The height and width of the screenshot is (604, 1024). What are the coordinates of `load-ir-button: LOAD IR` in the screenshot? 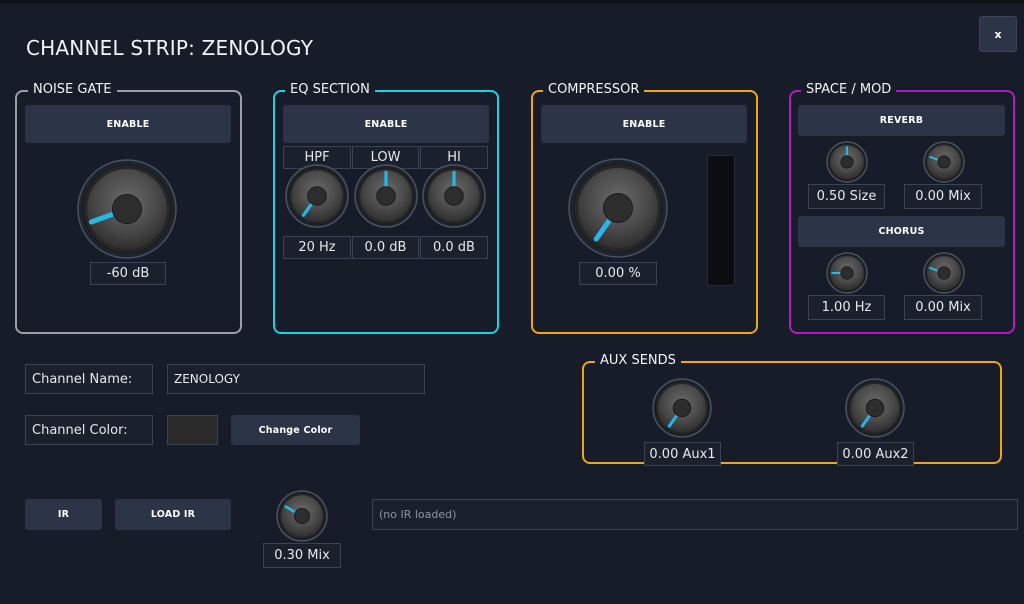 It's located at (173, 514).